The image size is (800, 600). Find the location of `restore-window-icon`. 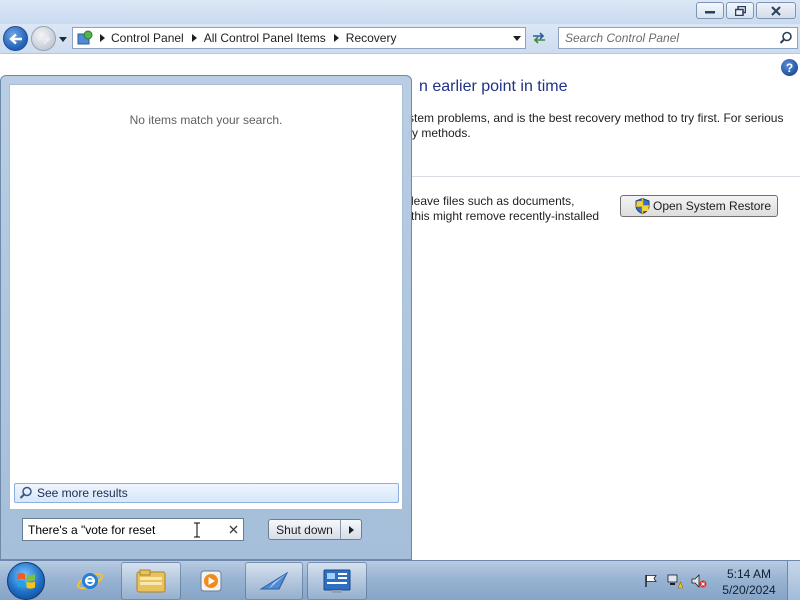

restore-window-icon is located at coordinates (740, 10).